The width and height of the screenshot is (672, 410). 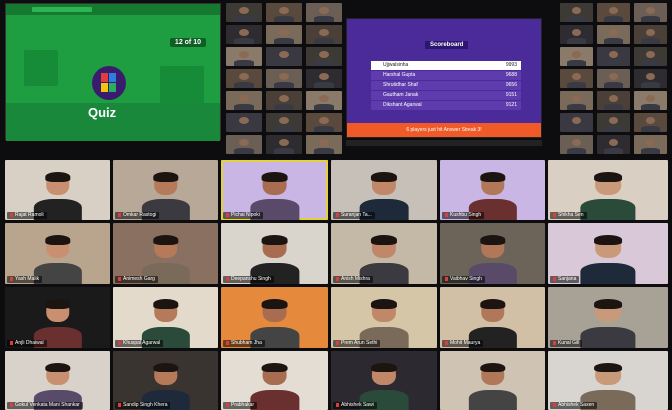 I want to click on participant-tile: Prabhakar, so click(x=274, y=380).